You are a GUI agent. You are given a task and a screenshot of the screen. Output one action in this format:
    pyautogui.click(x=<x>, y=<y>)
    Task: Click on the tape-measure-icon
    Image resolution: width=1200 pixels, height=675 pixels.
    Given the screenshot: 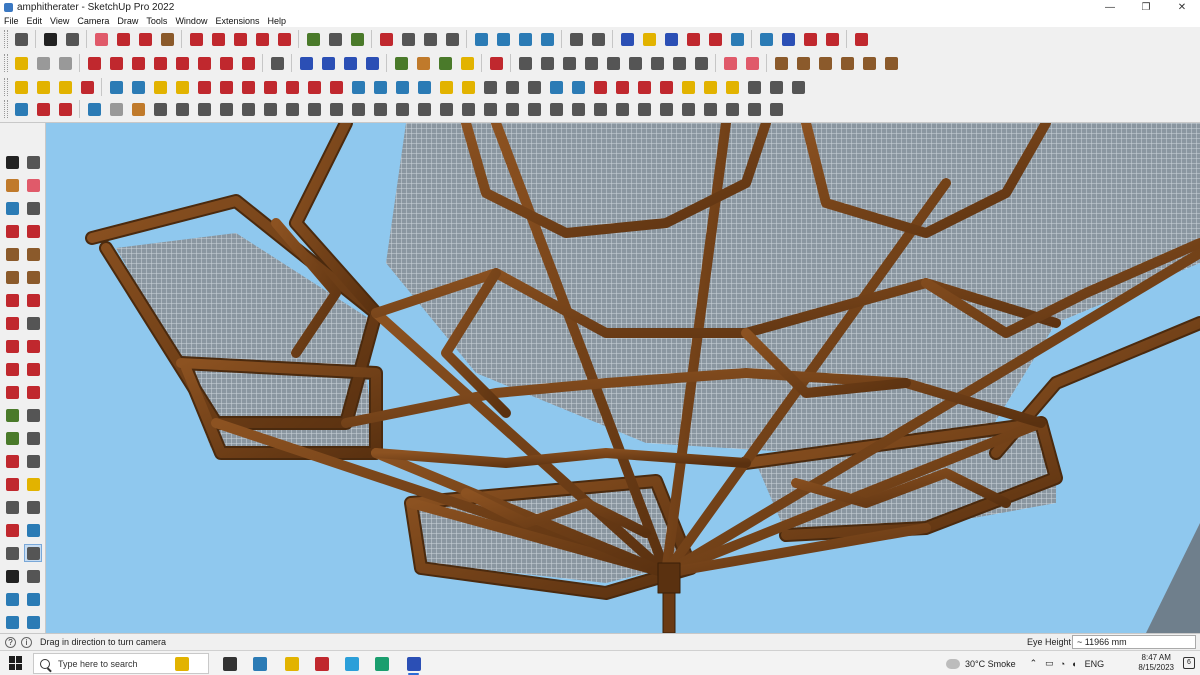 What is the action you would take?
    pyautogui.click(x=313, y=39)
    